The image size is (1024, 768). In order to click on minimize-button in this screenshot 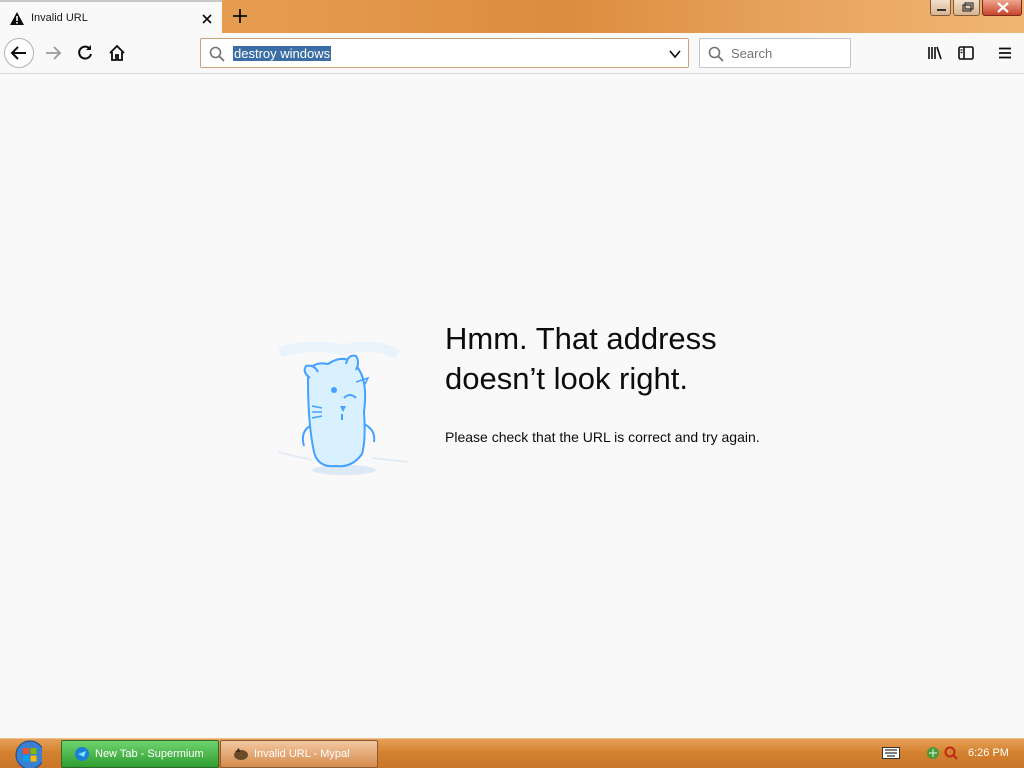, I will do `click(940, 8)`.